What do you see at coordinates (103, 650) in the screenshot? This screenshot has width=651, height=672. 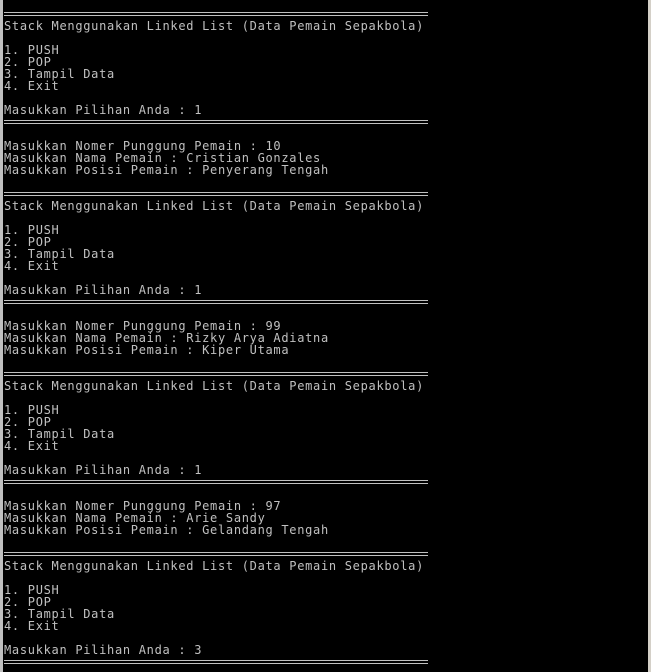 I see `console-line: Masukkan Pilihan Anda : 3` at bounding box center [103, 650].